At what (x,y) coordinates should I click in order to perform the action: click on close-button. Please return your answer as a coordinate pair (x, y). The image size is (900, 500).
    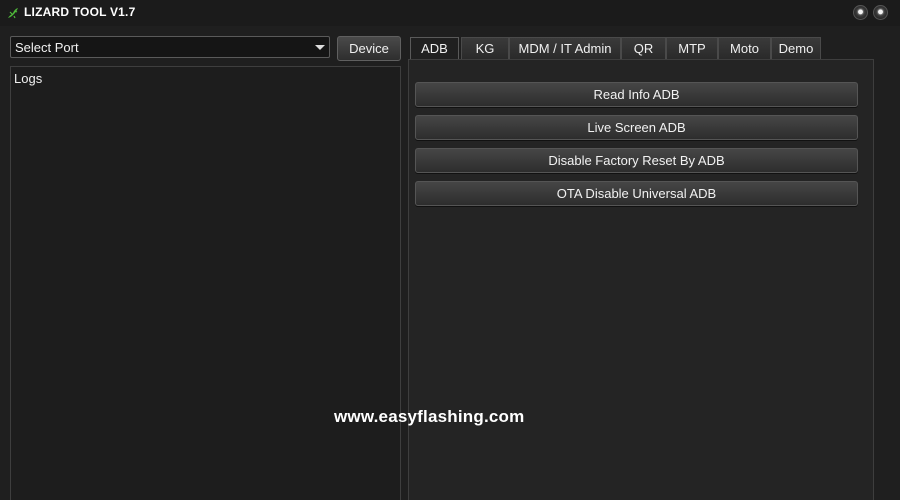
    Looking at the image, I should click on (880, 12).